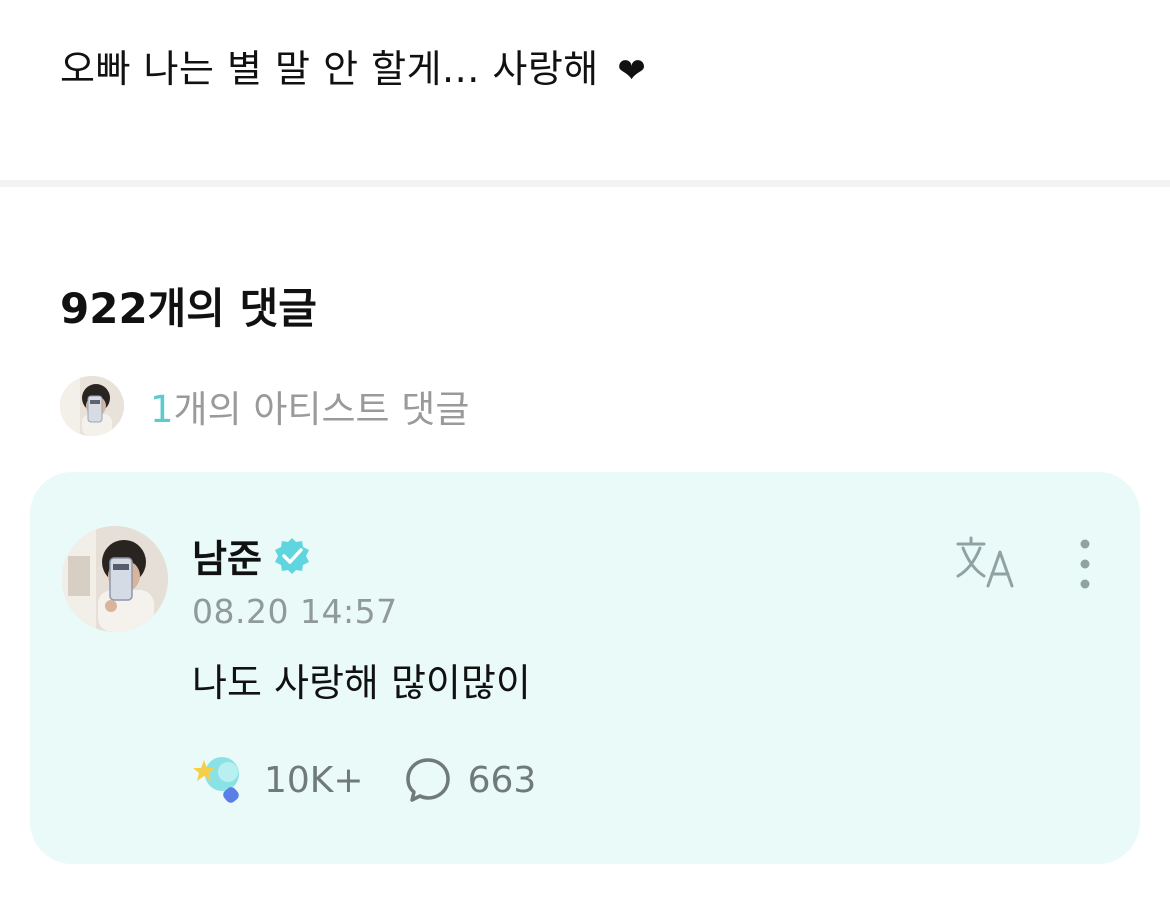 This screenshot has height=902, width=1170. Describe the element at coordinates (162, 409) in the screenshot. I see `artist-comments-count: 1` at that location.